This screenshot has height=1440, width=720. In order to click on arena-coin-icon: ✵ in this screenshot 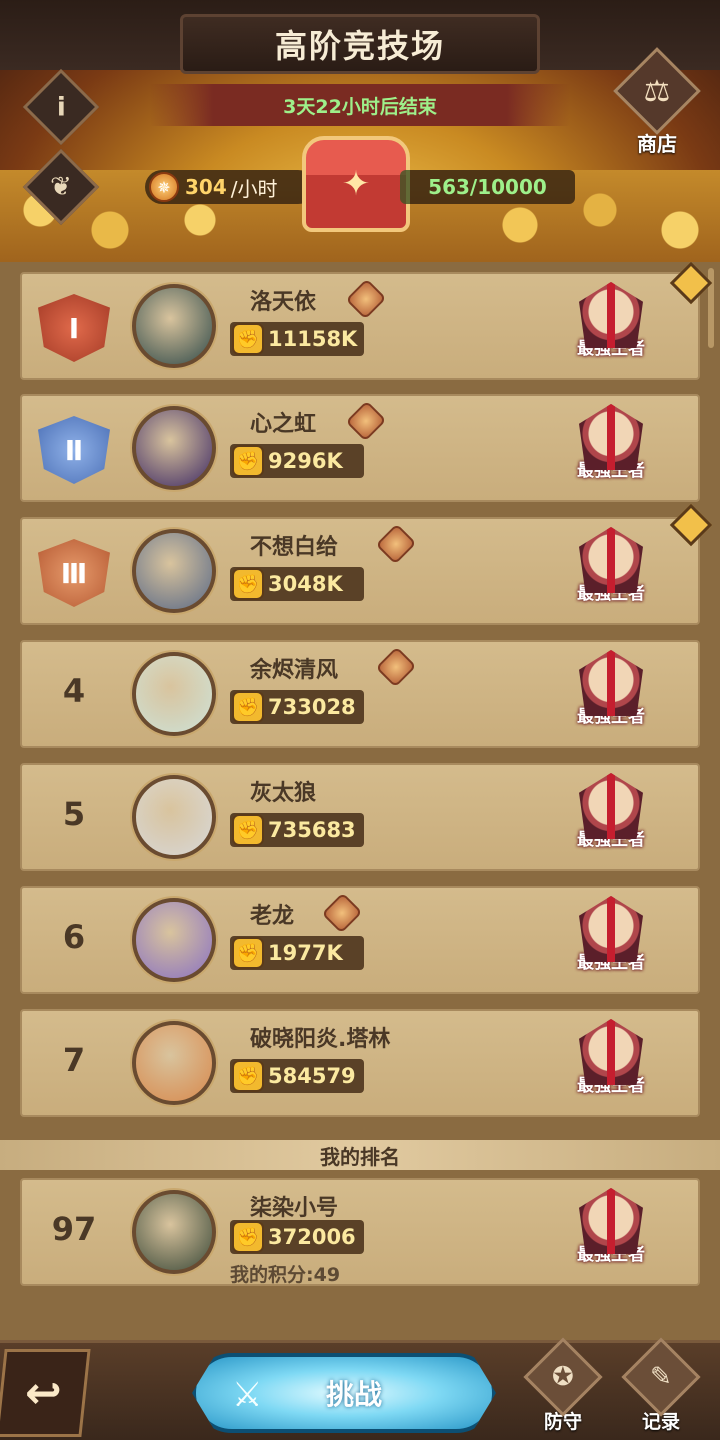, I will do `click(164, 187)`.